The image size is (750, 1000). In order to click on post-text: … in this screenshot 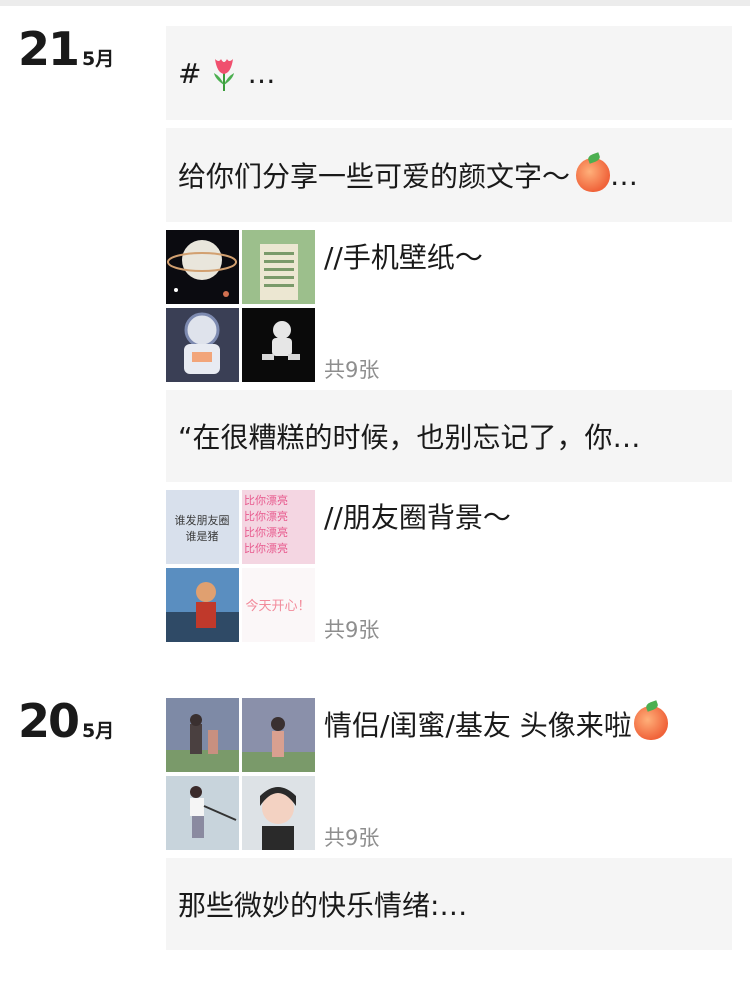, I will do `click(261, 73)`.